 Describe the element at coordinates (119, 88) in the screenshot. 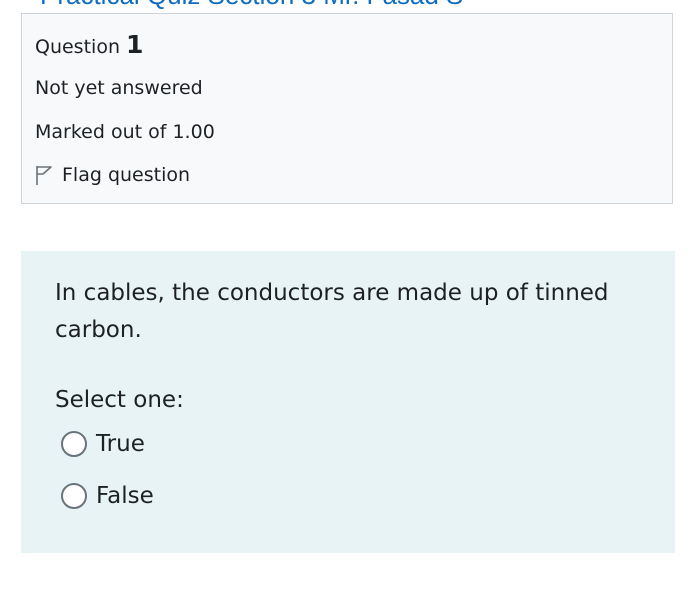

I see `question-state: Not yet answered` at that location.